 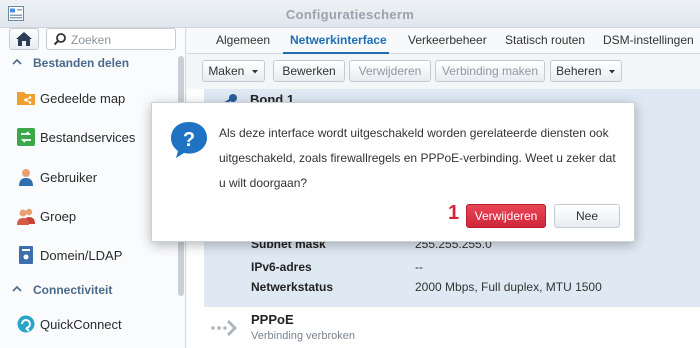 I want to click on tab-static-route: Statisch routen, so click(x=545, y=40).